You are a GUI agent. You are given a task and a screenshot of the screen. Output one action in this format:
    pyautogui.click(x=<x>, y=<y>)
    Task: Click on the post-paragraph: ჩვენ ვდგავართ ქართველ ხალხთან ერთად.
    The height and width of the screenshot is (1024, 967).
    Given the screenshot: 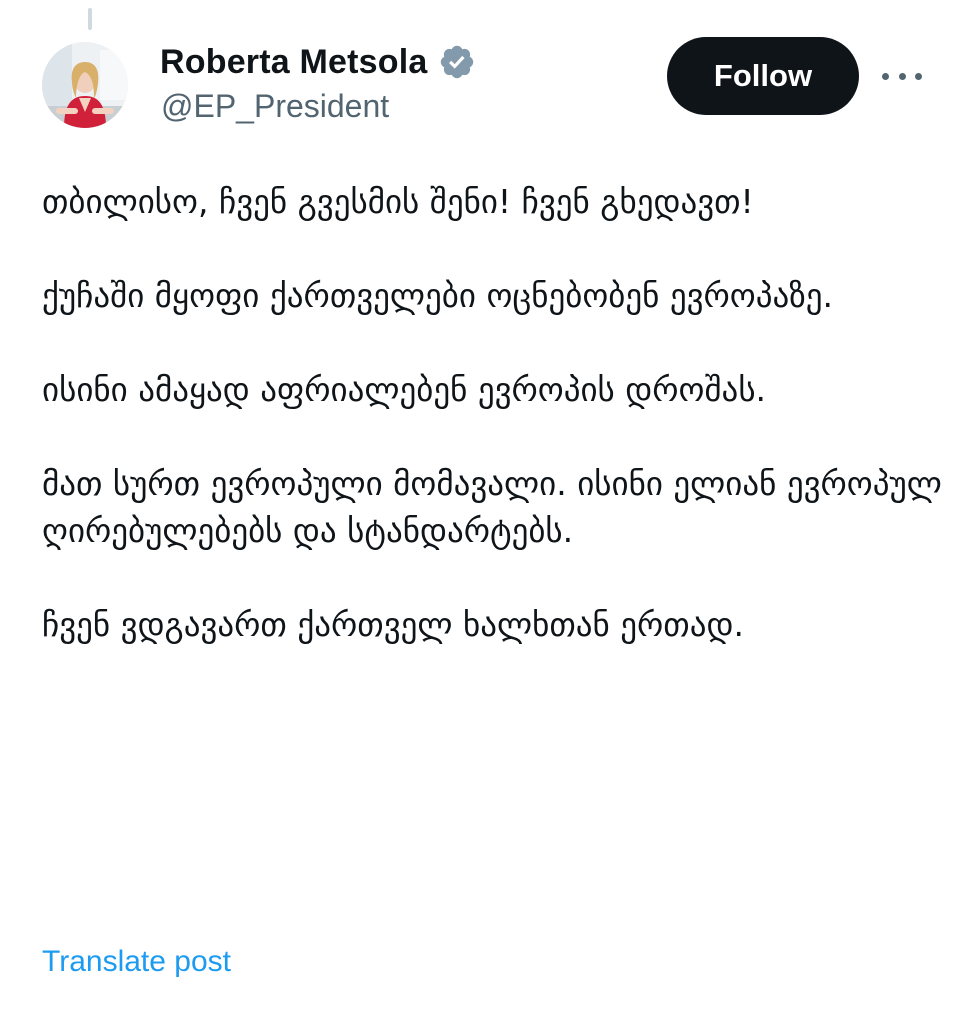 What is the action you would take?
    pyautogui.click(x=393, y=624)
    